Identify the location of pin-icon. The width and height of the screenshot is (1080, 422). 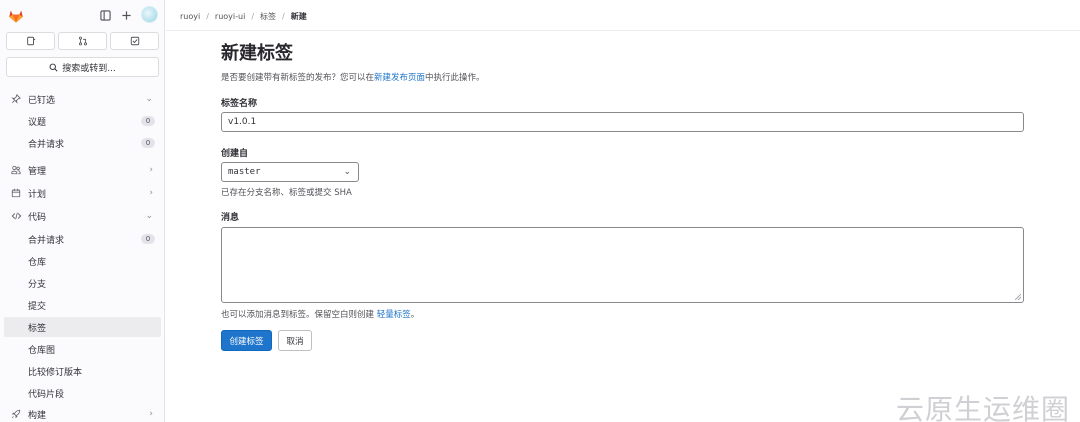
(16, 99).